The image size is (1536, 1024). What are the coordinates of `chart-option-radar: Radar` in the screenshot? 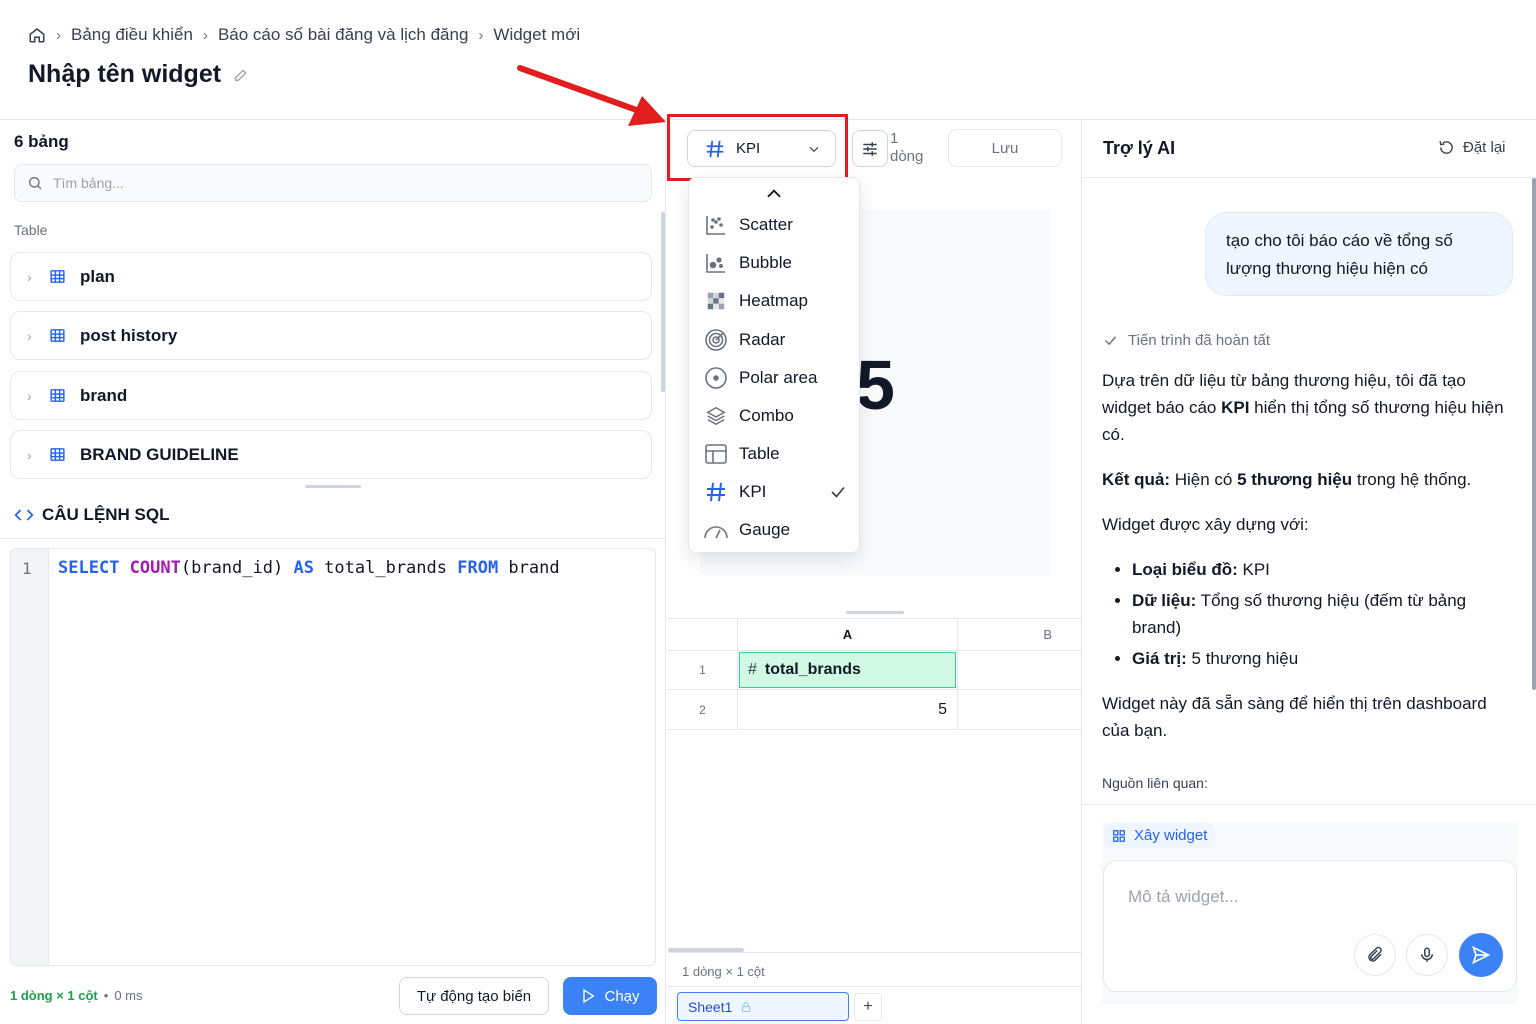 It's located at (775, 340).